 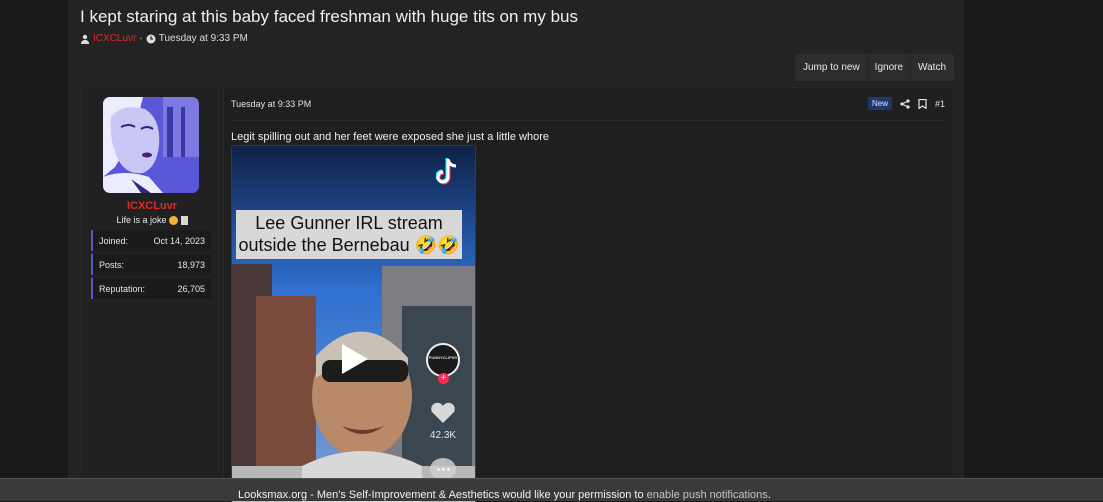 I want to click on post-date: Tuesday at 9:33 PM, so click(x=271, y=104).